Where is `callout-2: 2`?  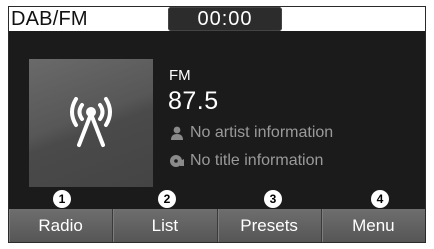 callout-2: 2 is located at coordinates (167, 199).